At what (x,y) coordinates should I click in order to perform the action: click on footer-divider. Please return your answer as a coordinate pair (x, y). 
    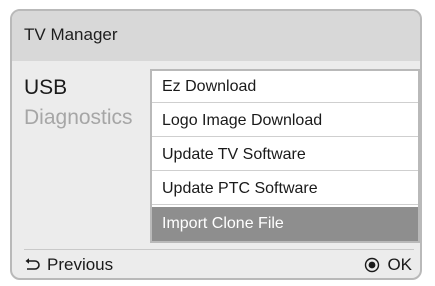
    Looking at the image, I should click on (219, 249).